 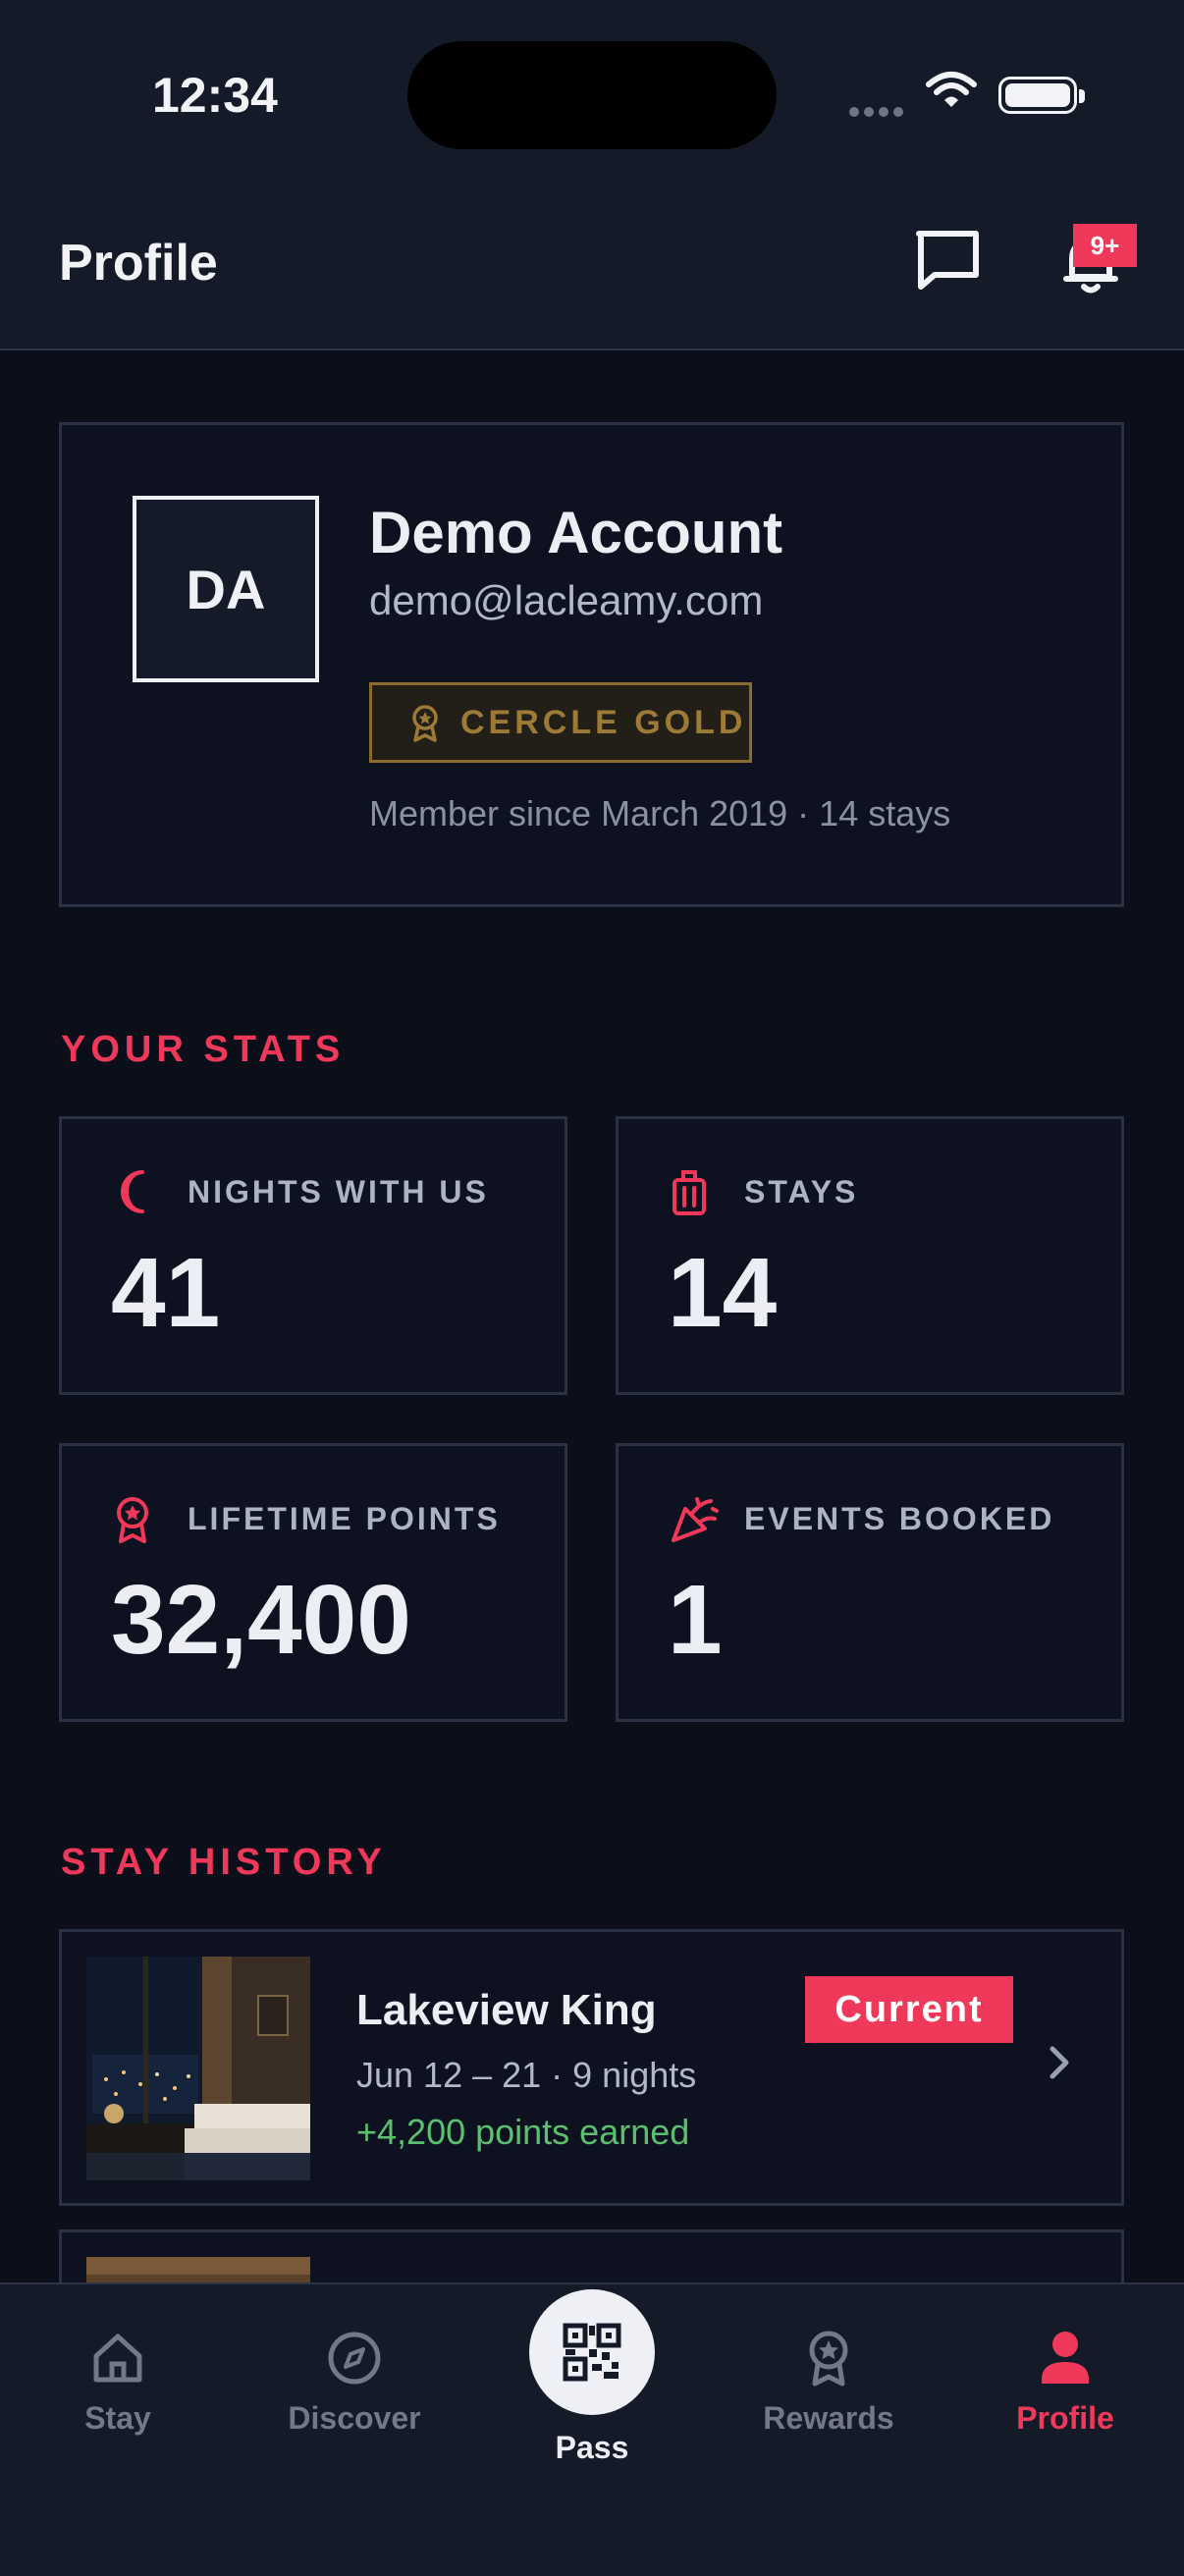 I want to click on tab-label: Stay, so click(x=117, y=2418).